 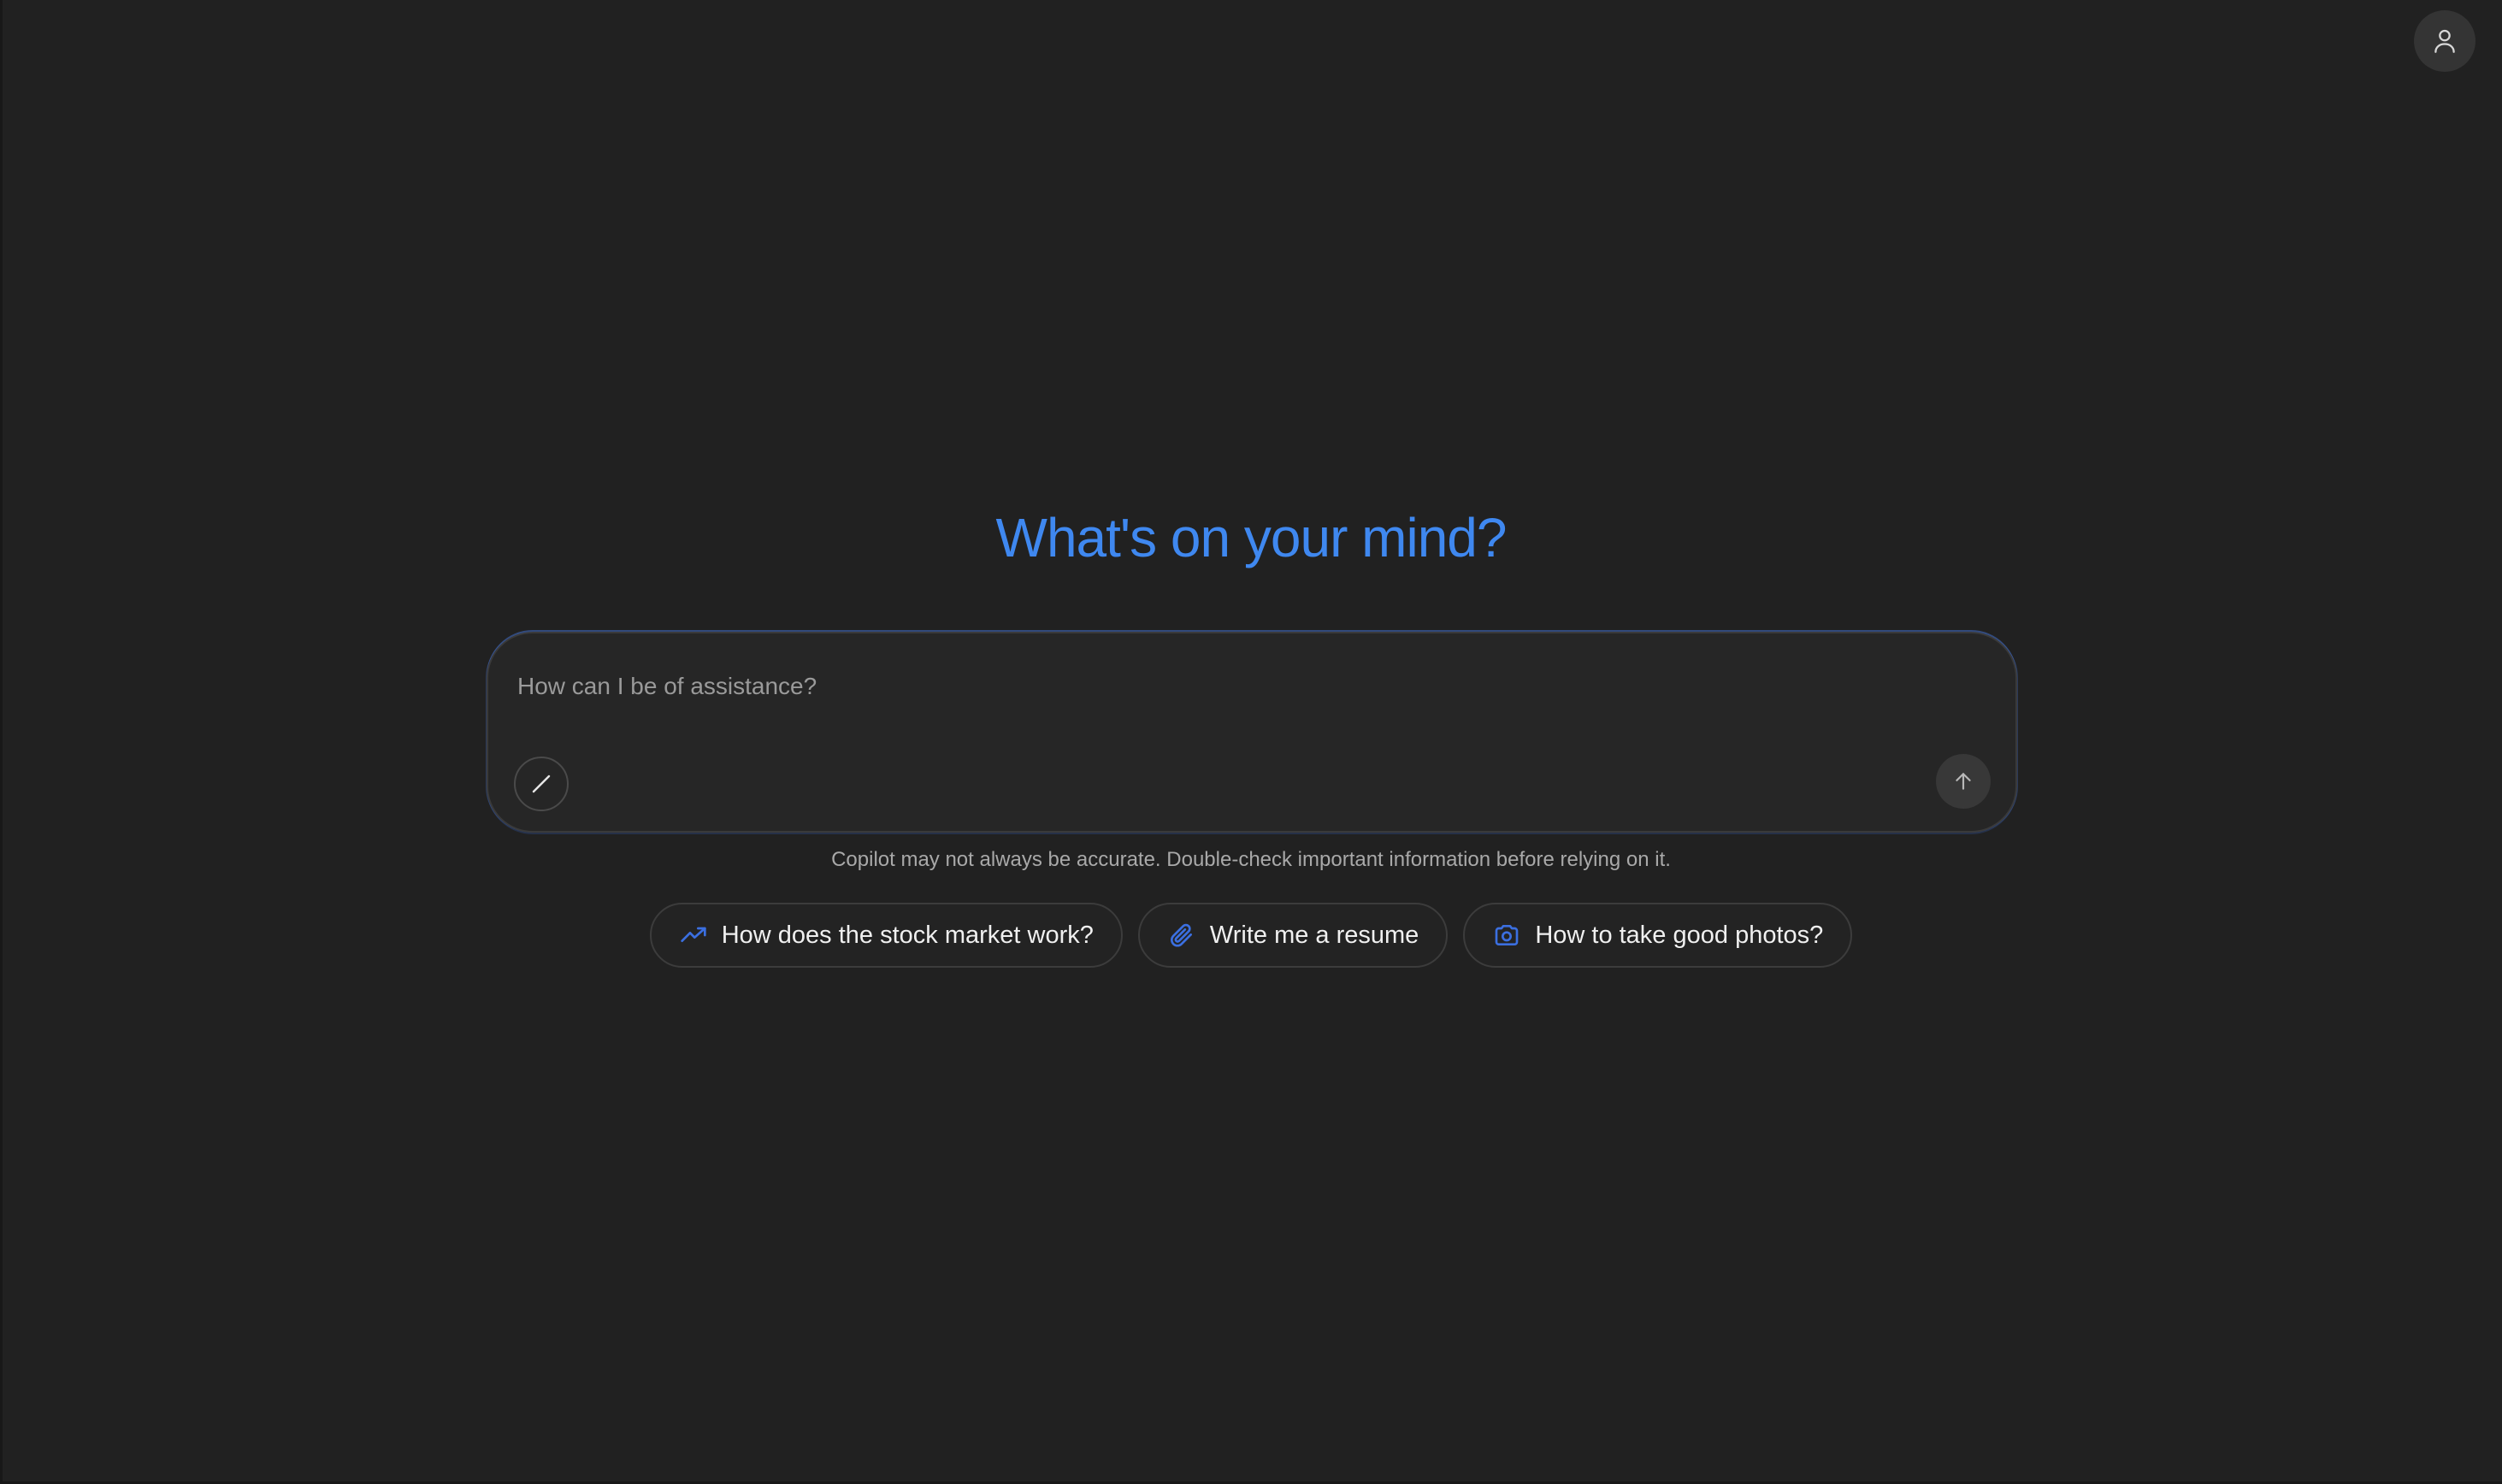 I want to click on chat-input, so click(x=1244, y=686).